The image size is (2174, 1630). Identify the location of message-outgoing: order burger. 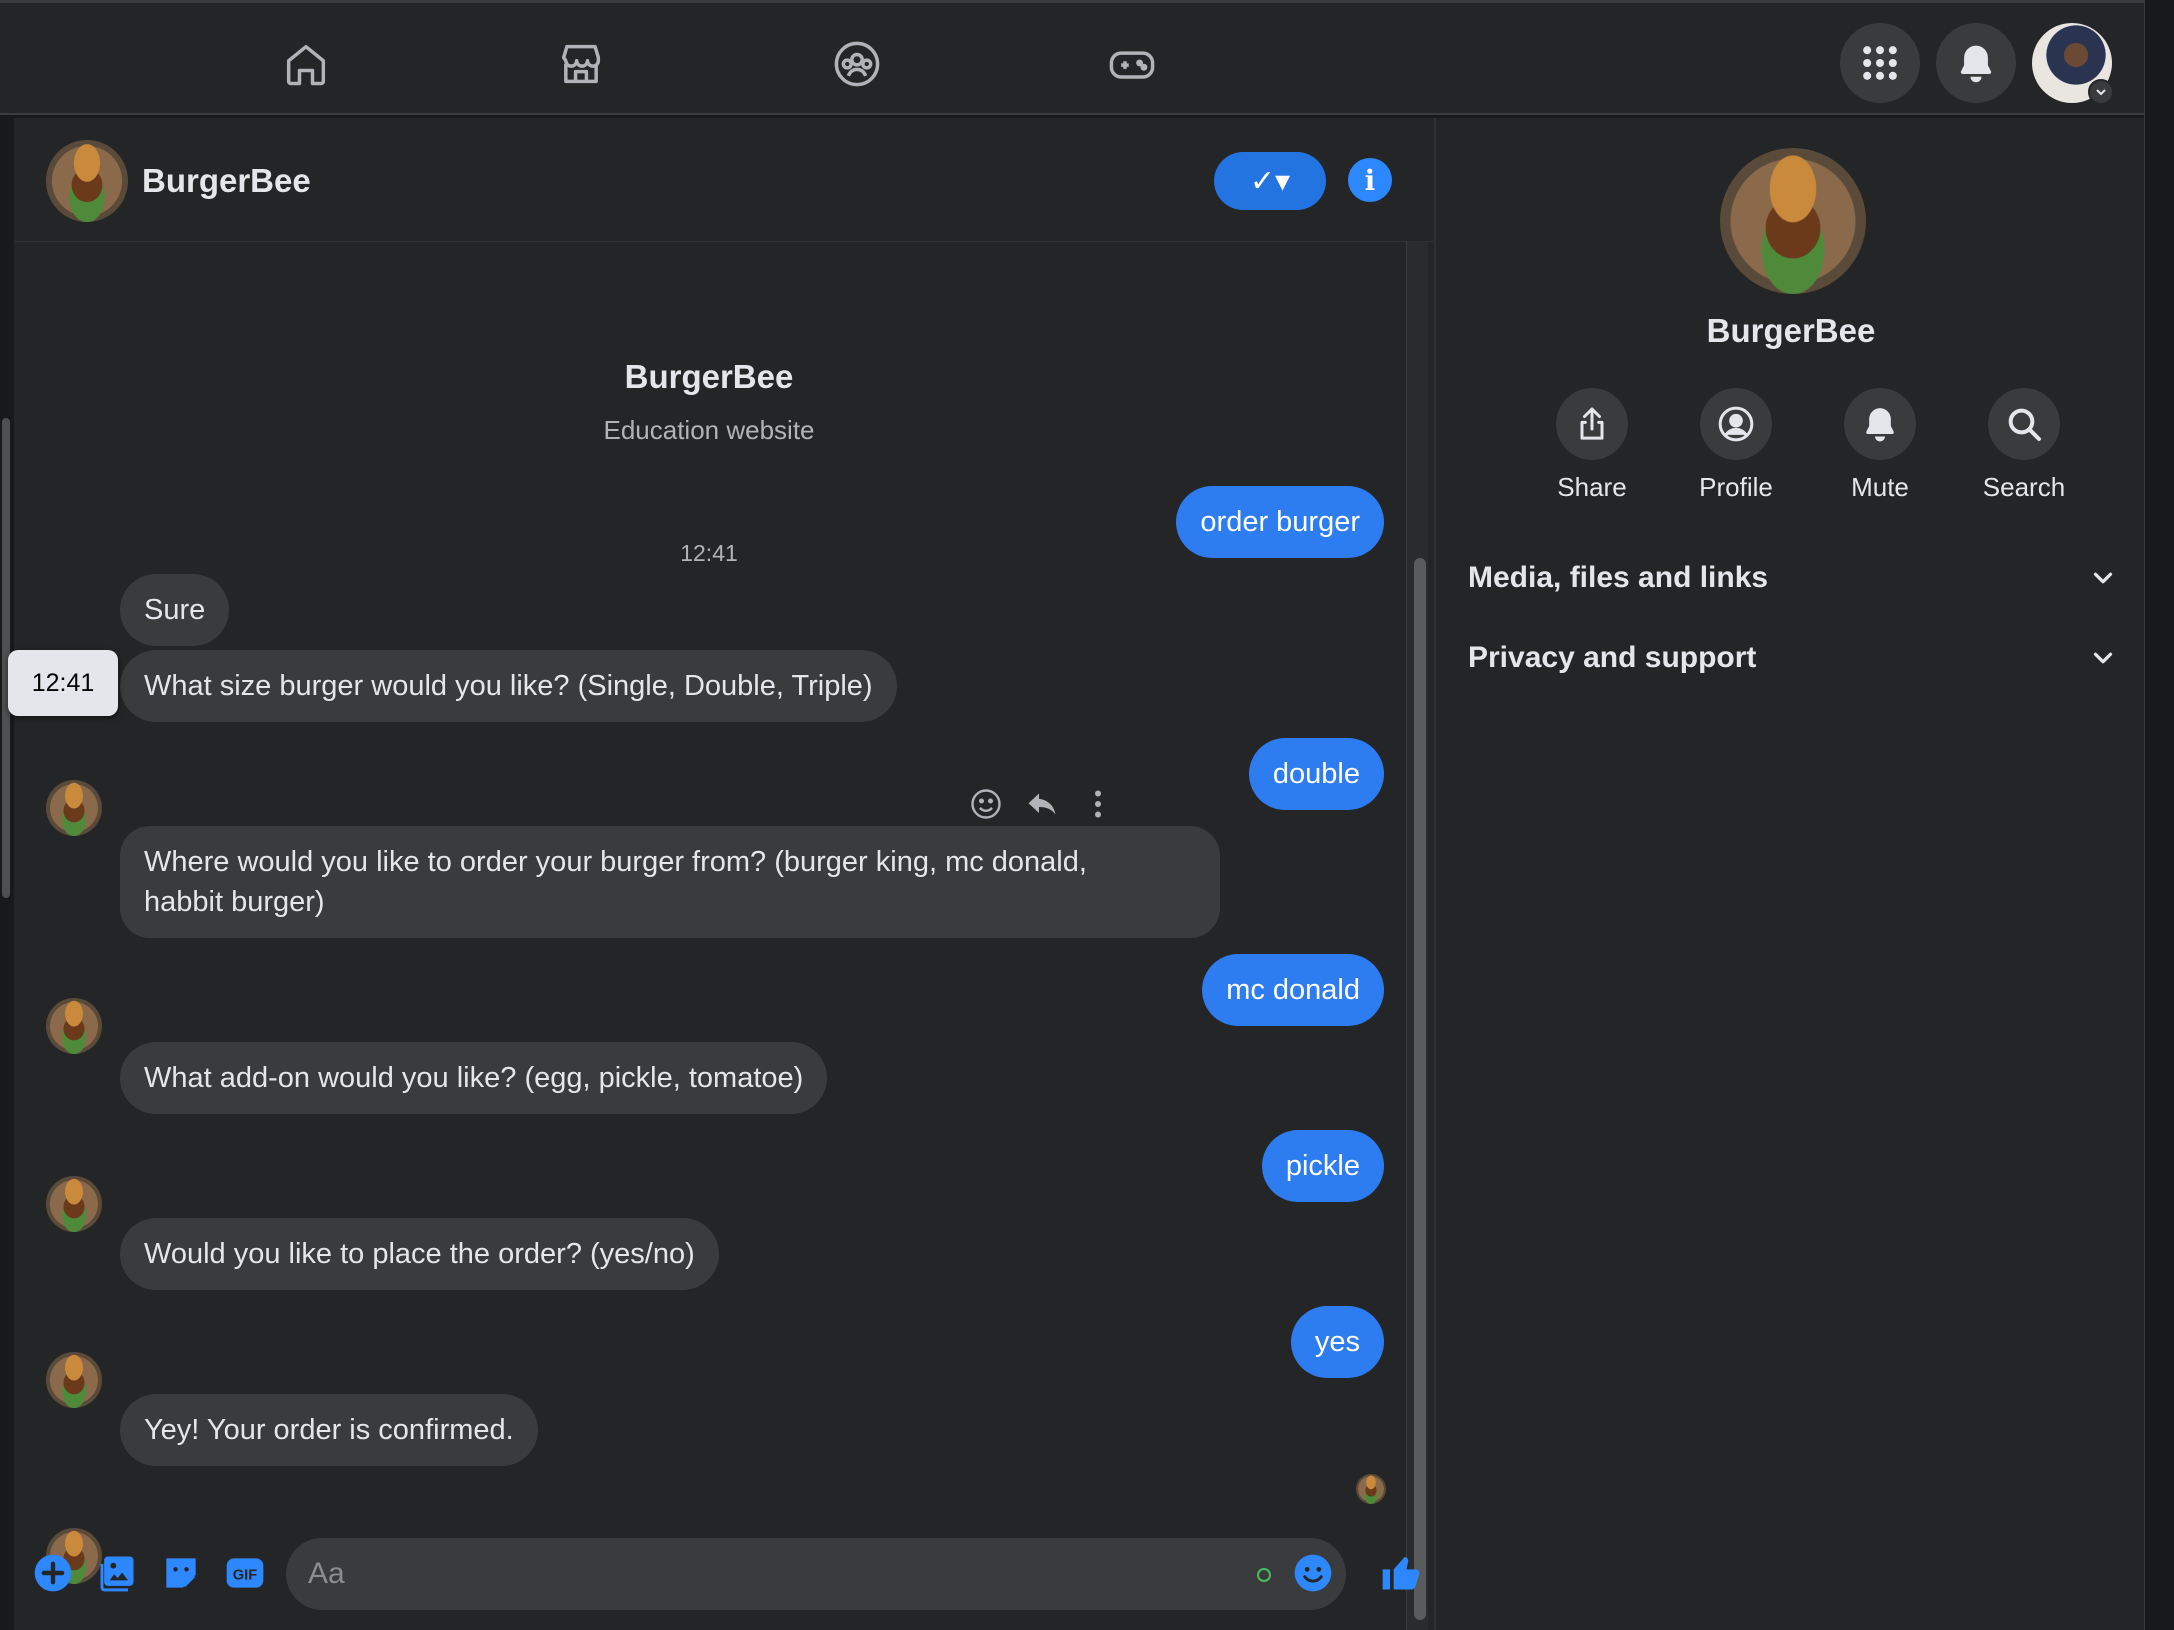
(1280, 522).